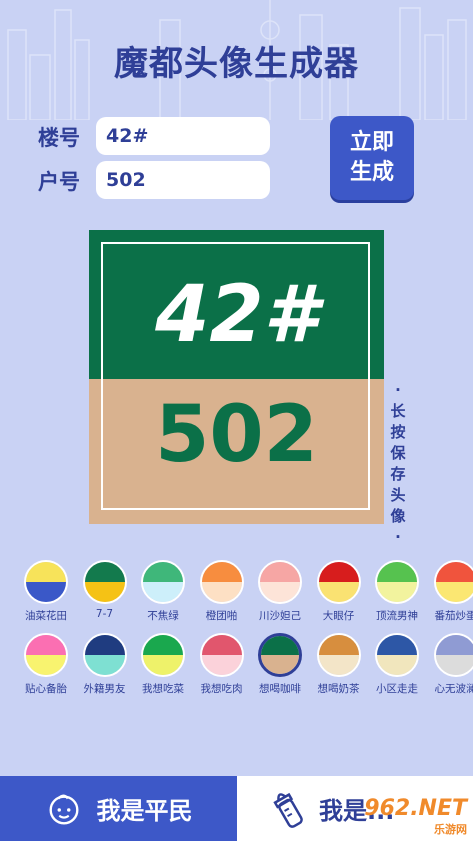 The image size is (473, 841). I want to click on avatar-unit-text: 502, so click(236, 435).